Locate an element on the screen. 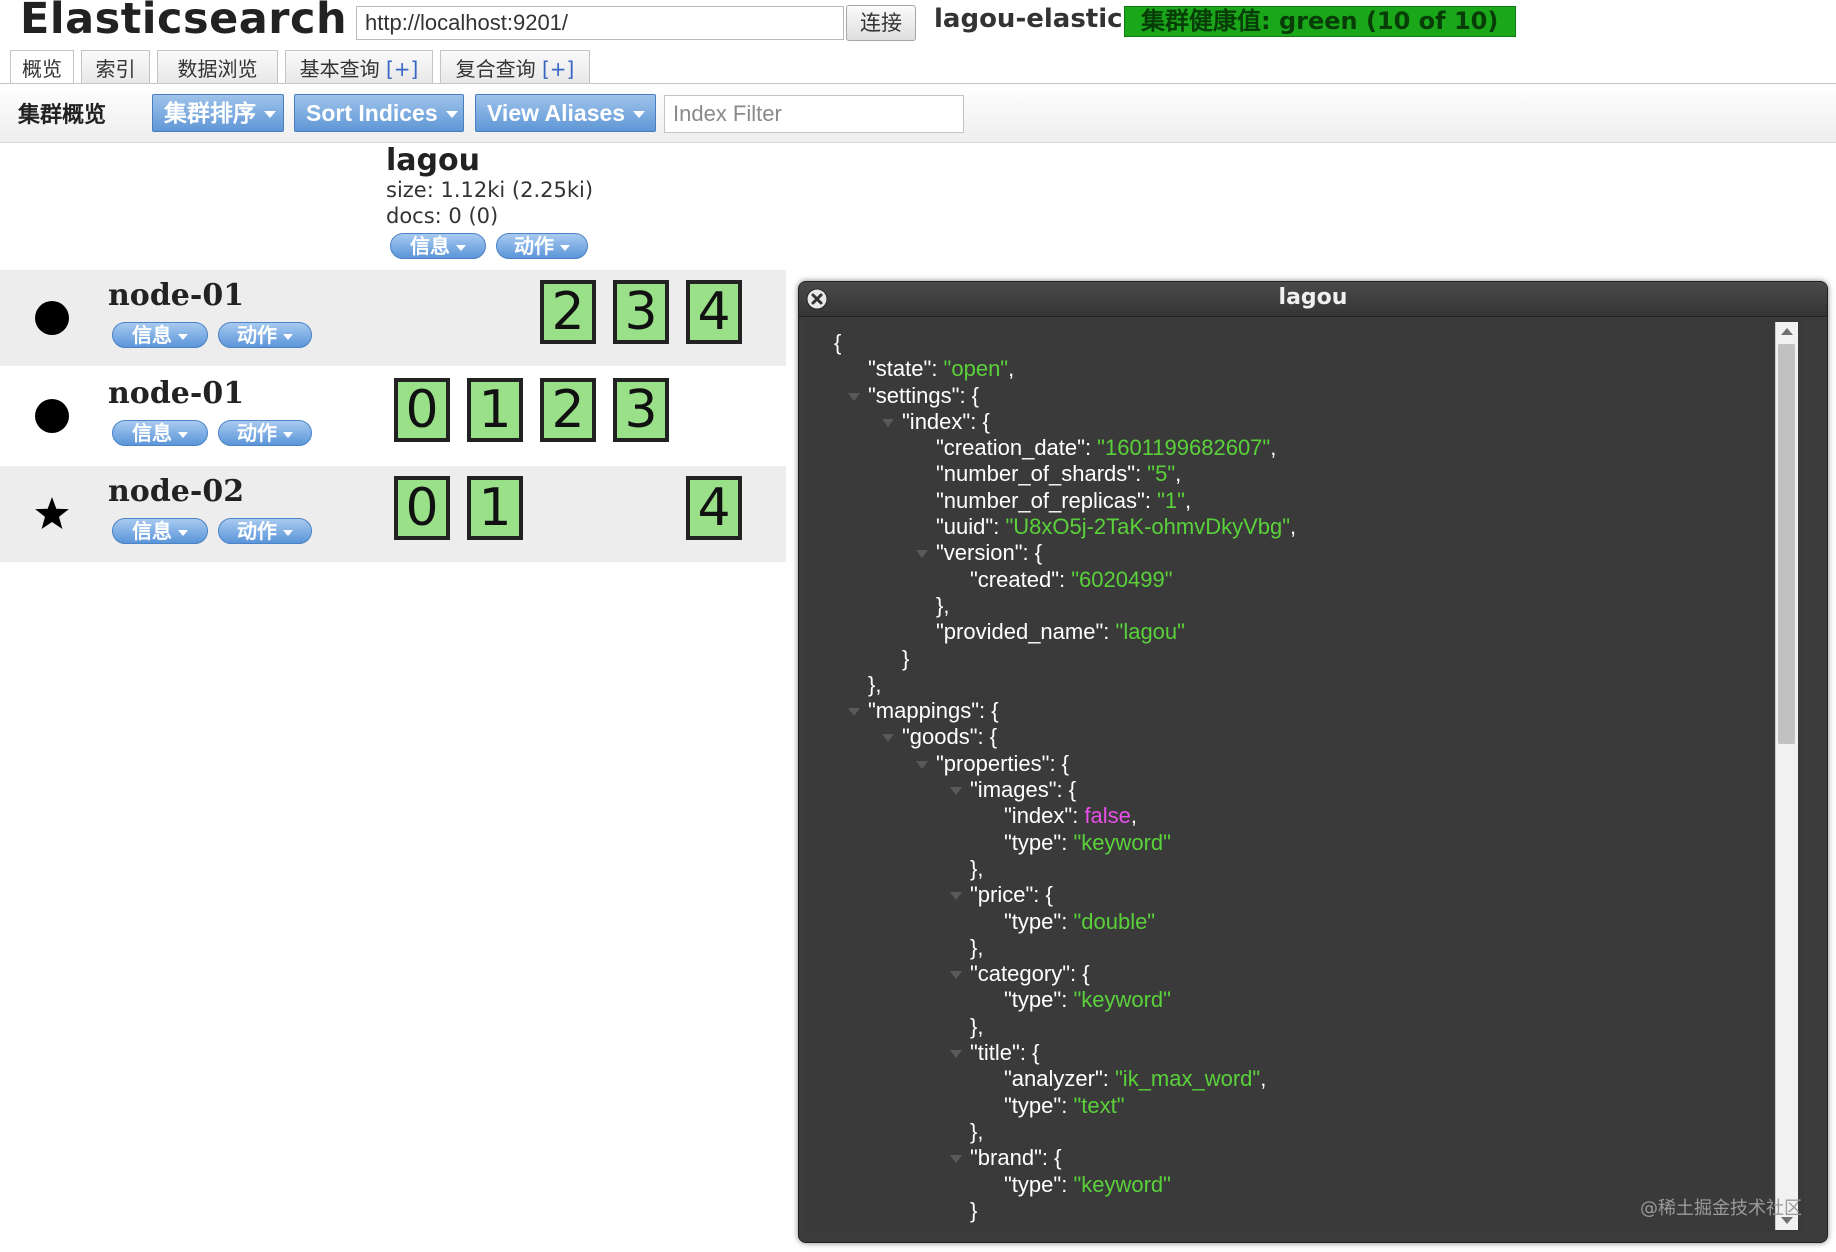 The width and height of the screenshot is (1836, 1252). index-name: lagou is located at coordinates (433, 160).